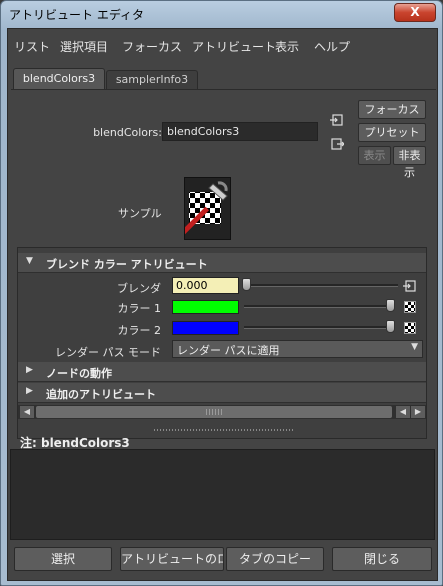 Image resolution: width=443 pixels, height=586 pixels. What do you see at coordinates (317, 306) in the screenshot?
I see `color1-slider-track` at bounding box center [317, 306].